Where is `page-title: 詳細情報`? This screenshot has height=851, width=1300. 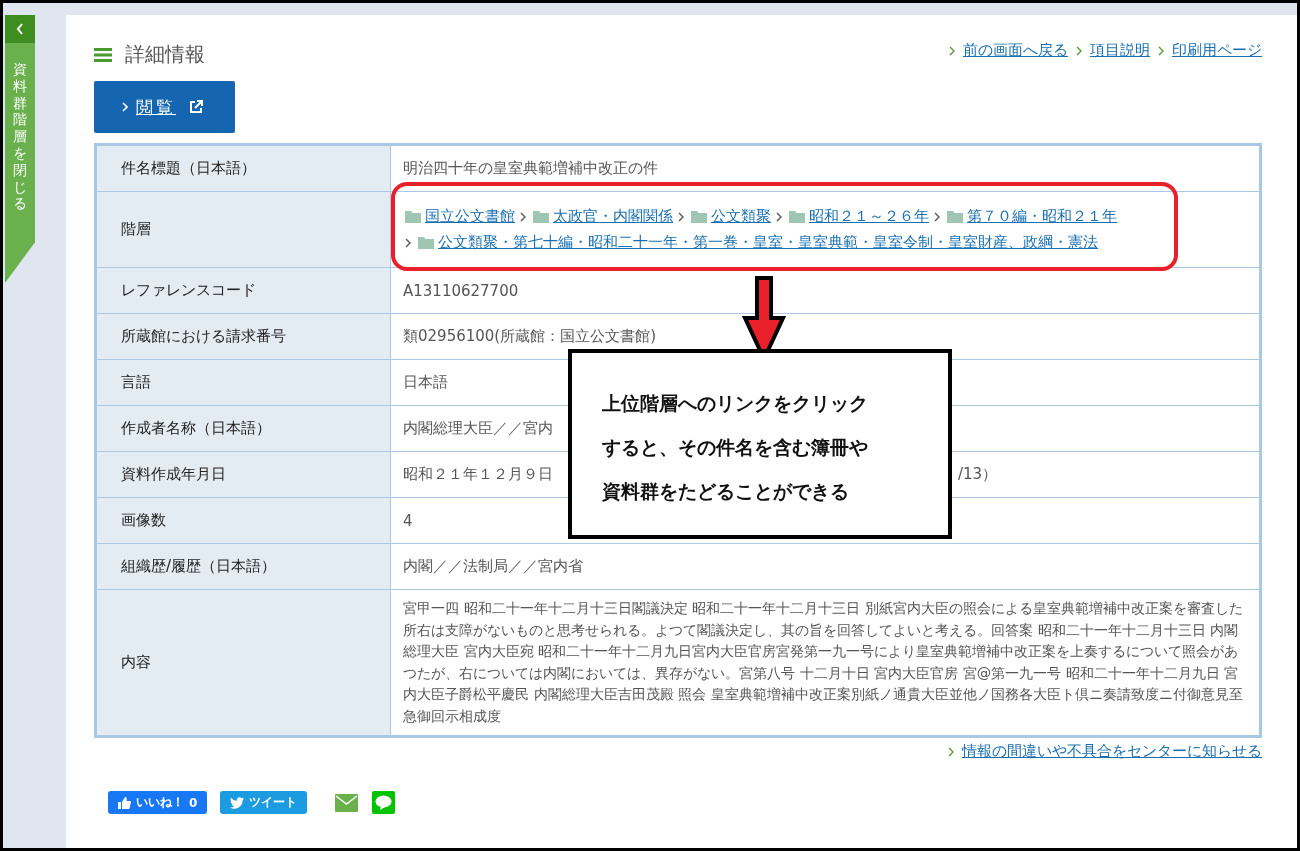 page-title: 詳細情報 is located at coordinates (165, 54).